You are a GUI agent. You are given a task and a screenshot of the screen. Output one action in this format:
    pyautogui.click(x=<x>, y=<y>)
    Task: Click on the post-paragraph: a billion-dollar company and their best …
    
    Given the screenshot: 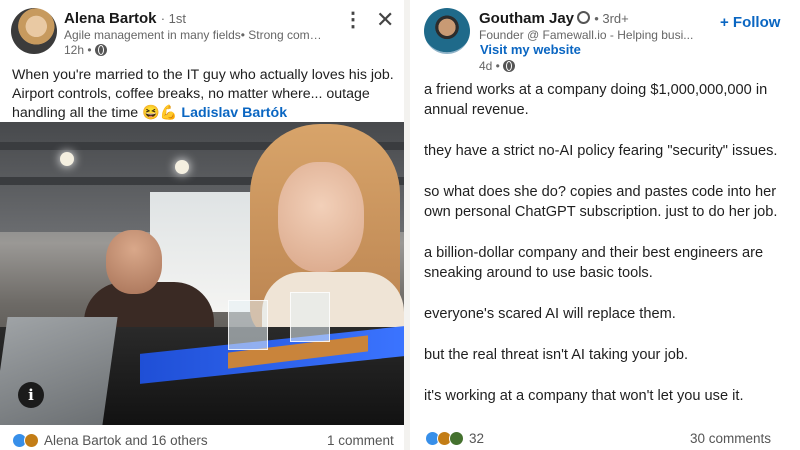 What is the action you would take?
    pyautogui.click(x=594, y=263)
    